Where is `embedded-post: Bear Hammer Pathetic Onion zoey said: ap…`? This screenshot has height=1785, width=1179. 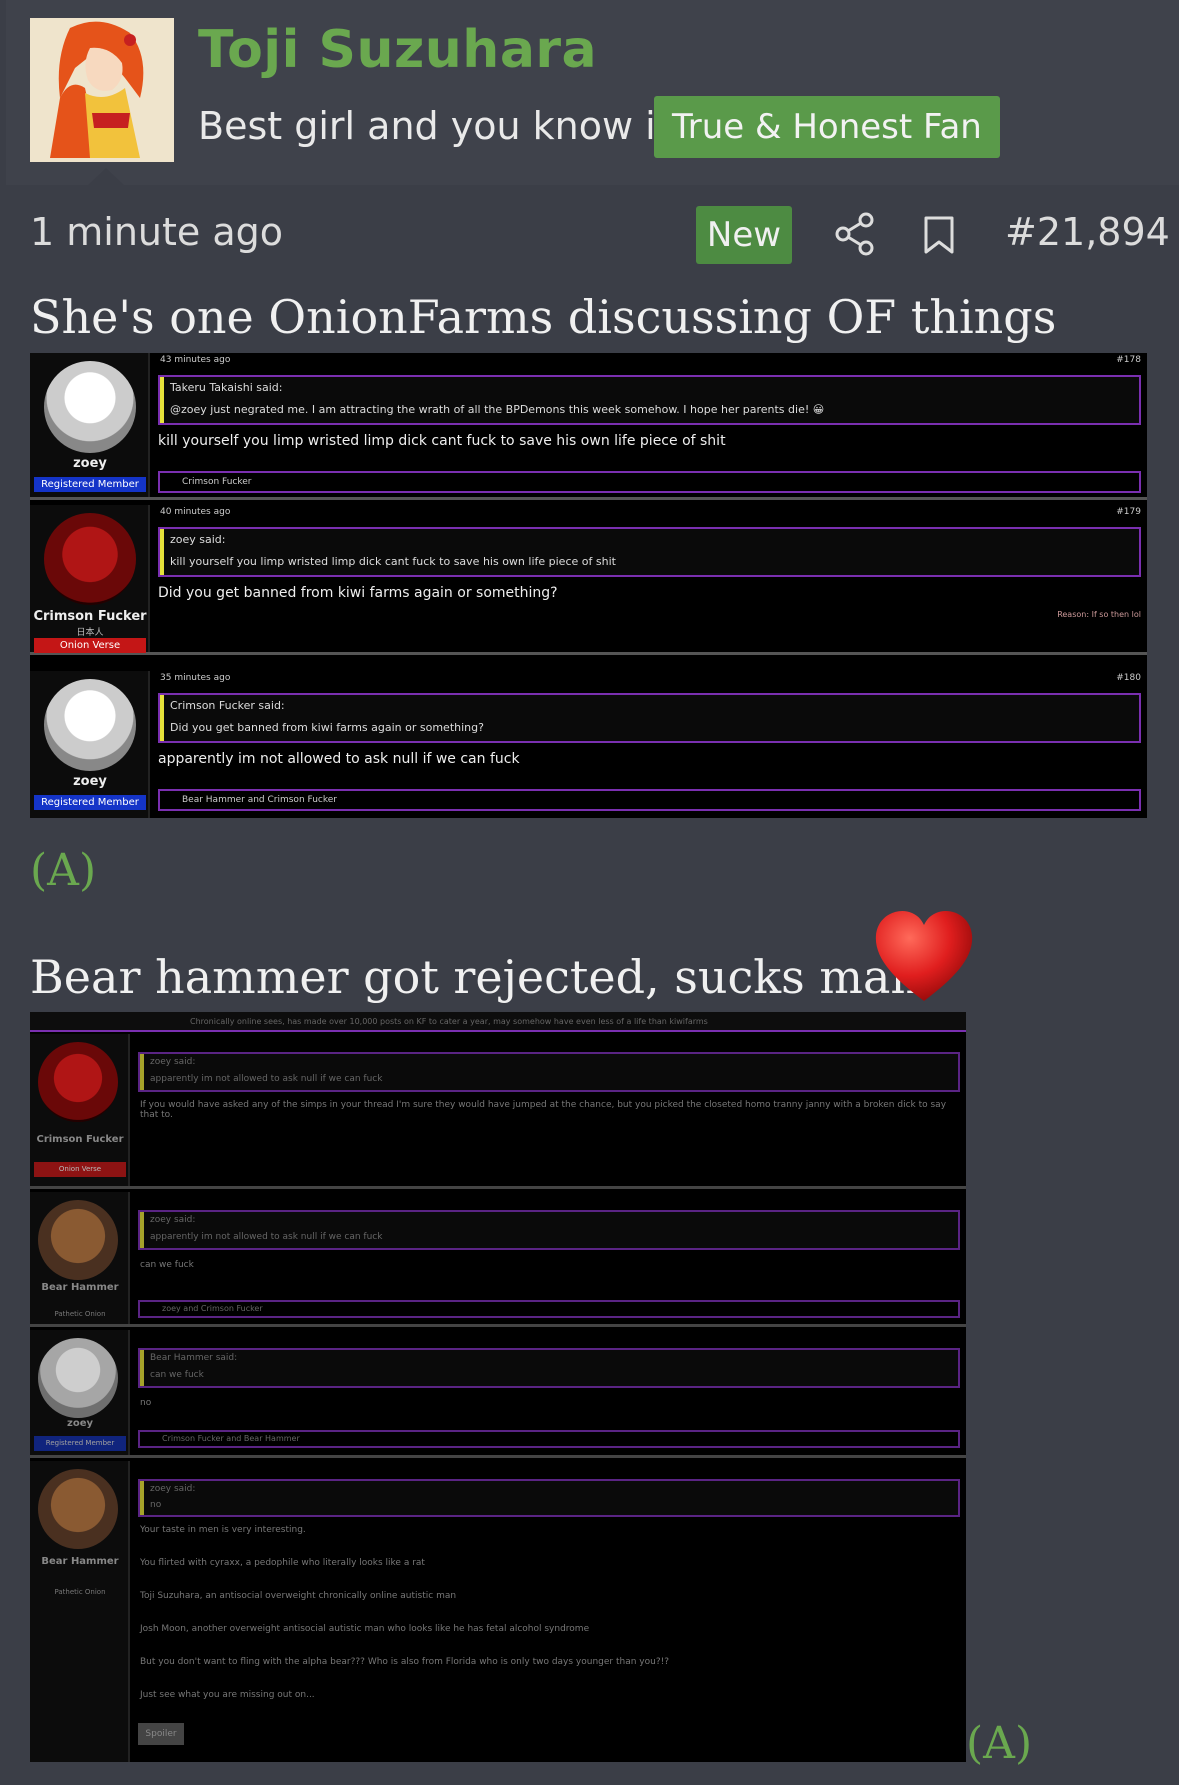
embedded-post: Bear Hammer Pathetic Onion zoey said: ap… is located at coordinates (498, 1259).